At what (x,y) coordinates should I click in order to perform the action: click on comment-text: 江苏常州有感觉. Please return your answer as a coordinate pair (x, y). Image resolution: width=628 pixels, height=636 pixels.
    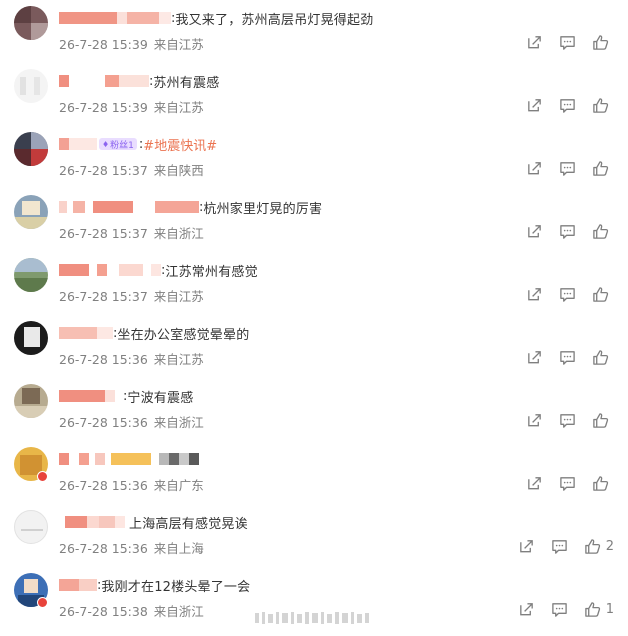
    Looking at the image, I should click on (211, 272).